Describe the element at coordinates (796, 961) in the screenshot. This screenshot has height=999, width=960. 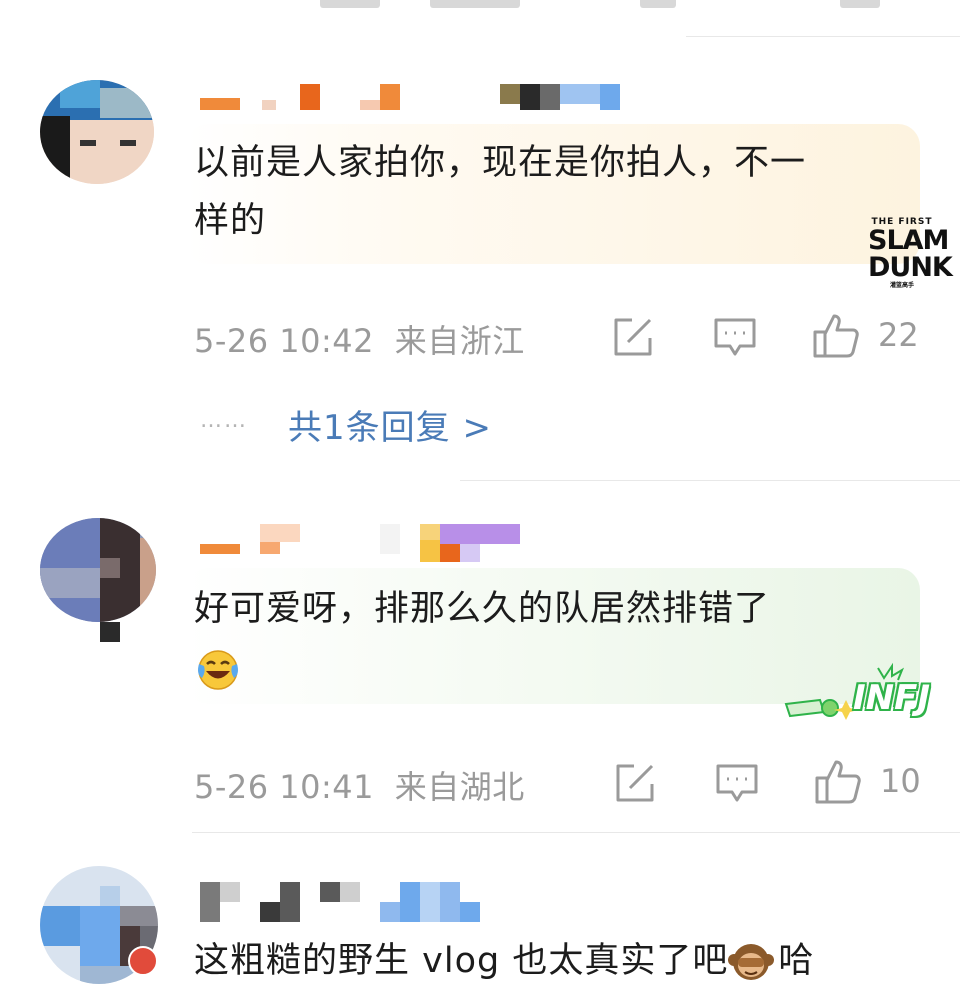
I see `comment-text-suffix: 哈` at that location.